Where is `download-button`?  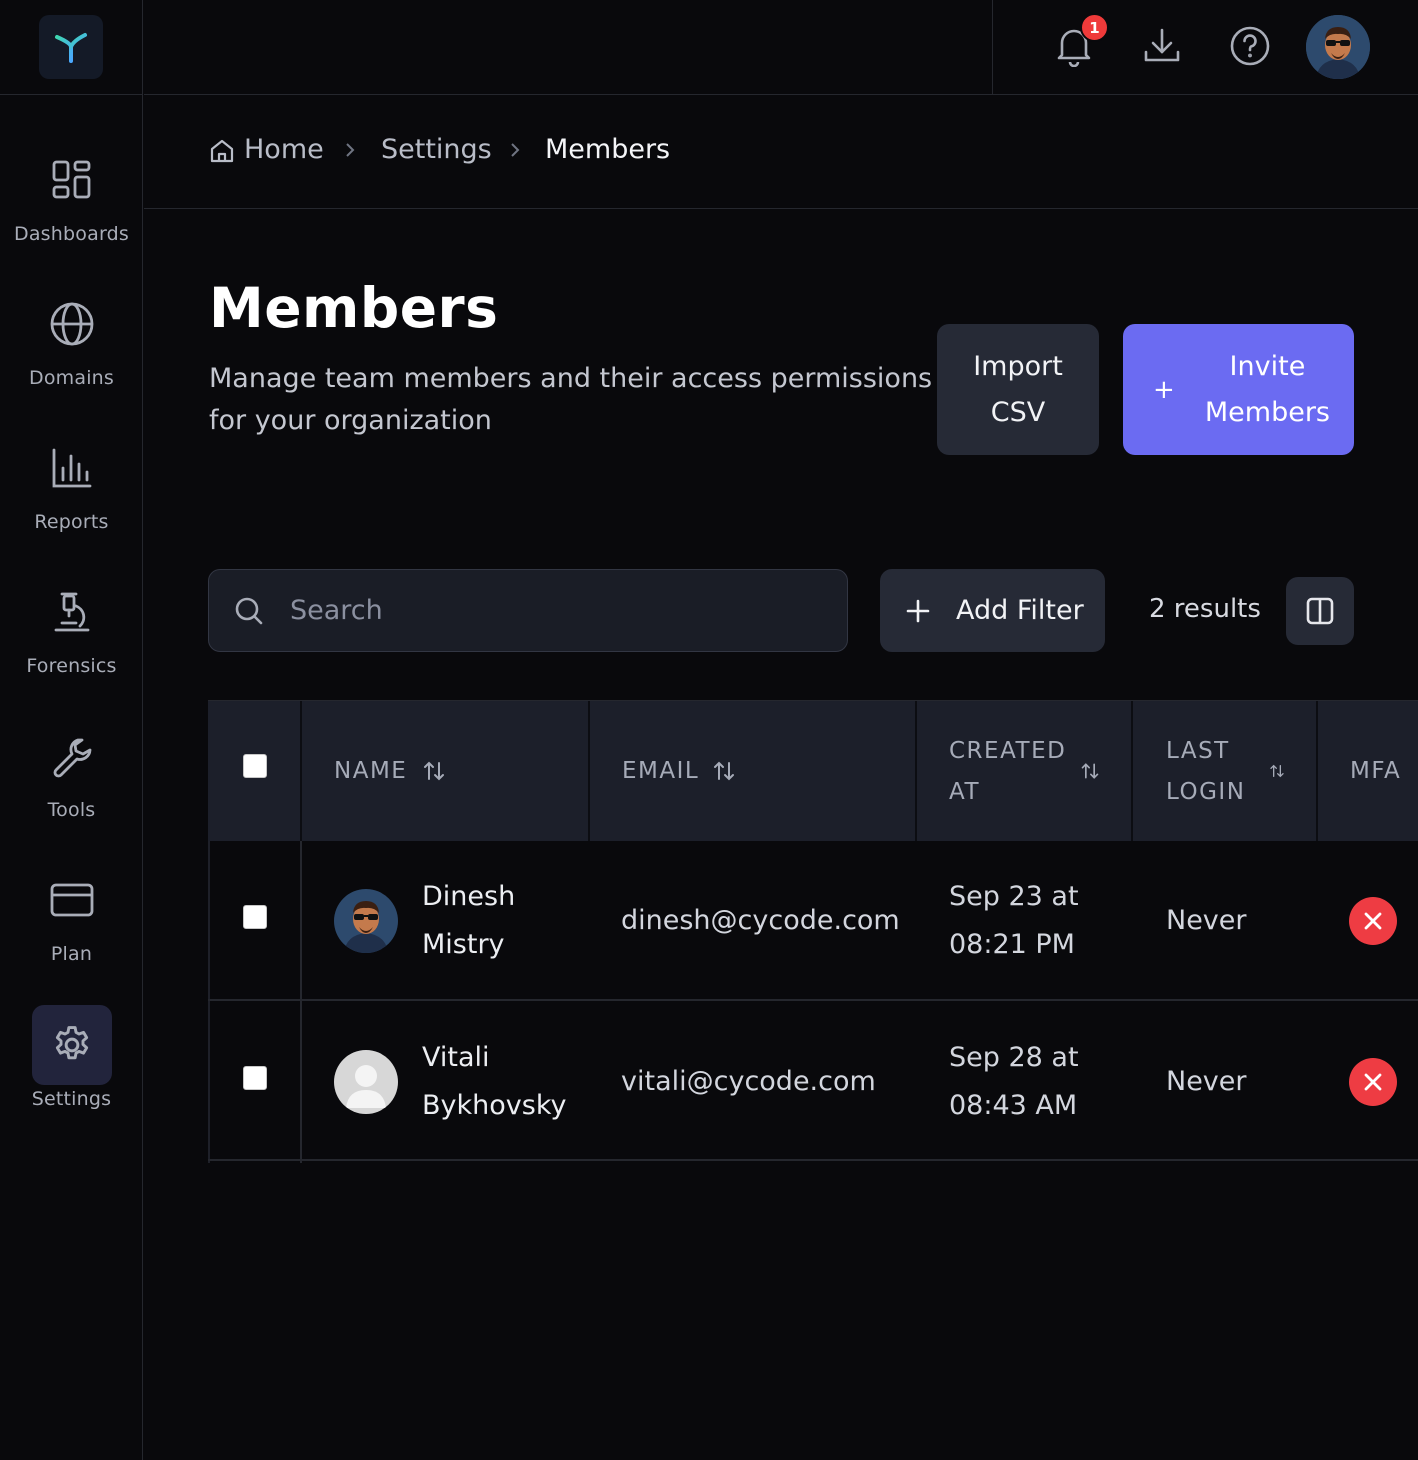 download-button is located at coordinates (1162, 46).